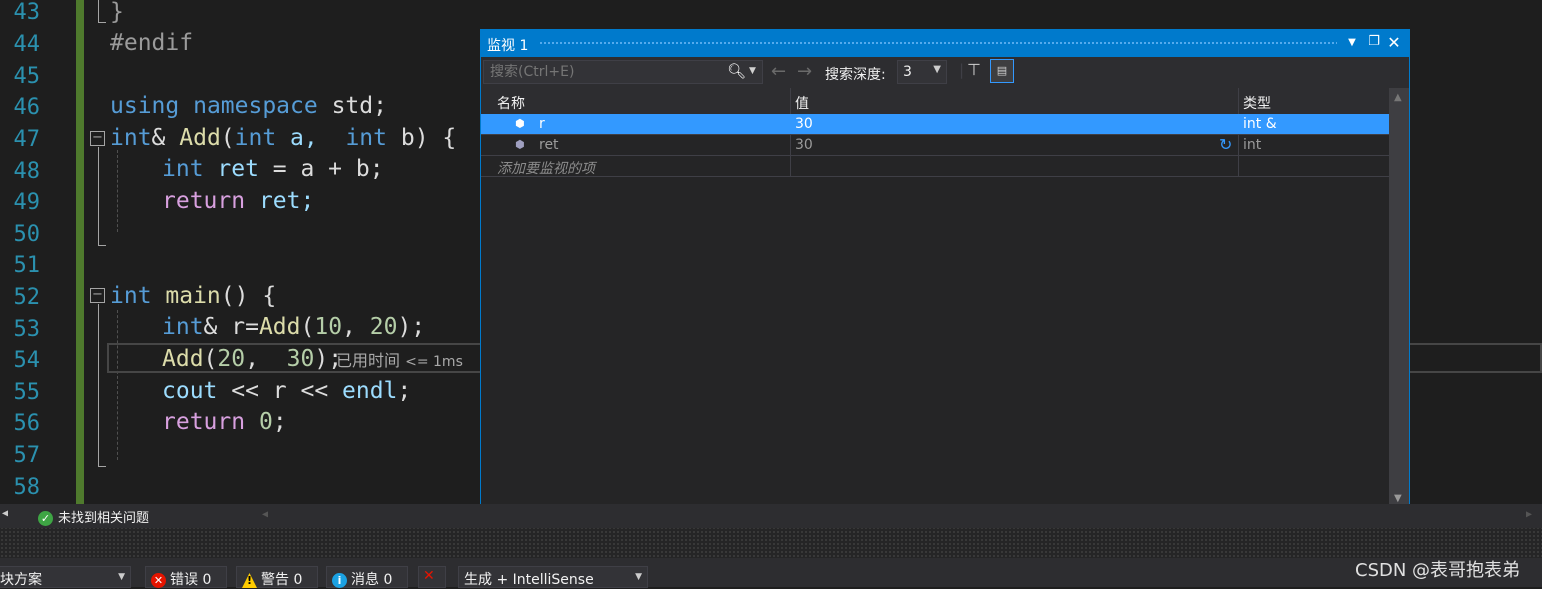 The image size is (1542, 589). What do you see at coordinates (27, 487) in the screenshot?
I see `line-number: 58` at bounding box center [27, 487].